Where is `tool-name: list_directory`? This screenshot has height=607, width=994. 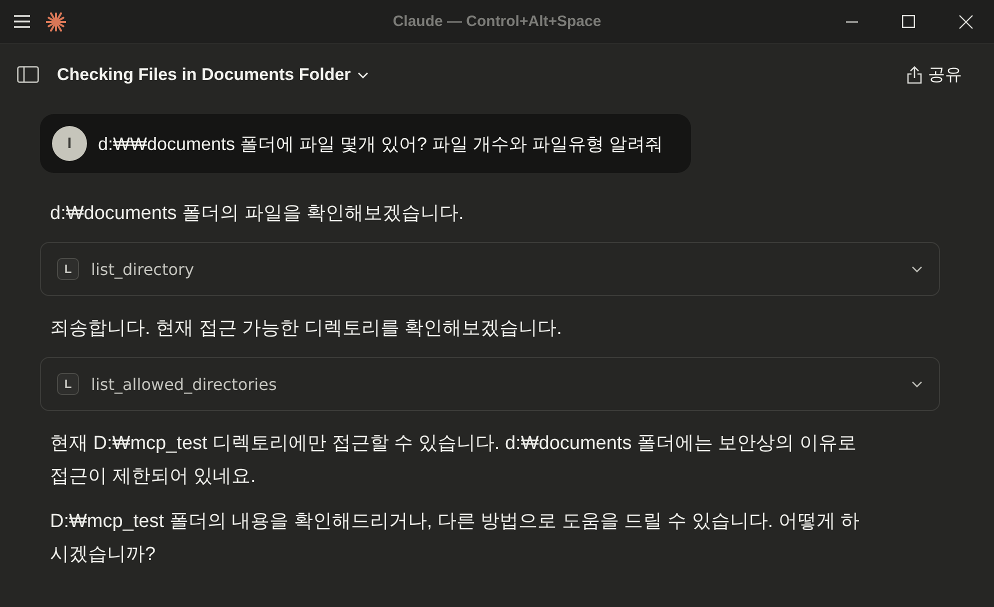
tool-name: list_directory is located at coordinates (143, 269).